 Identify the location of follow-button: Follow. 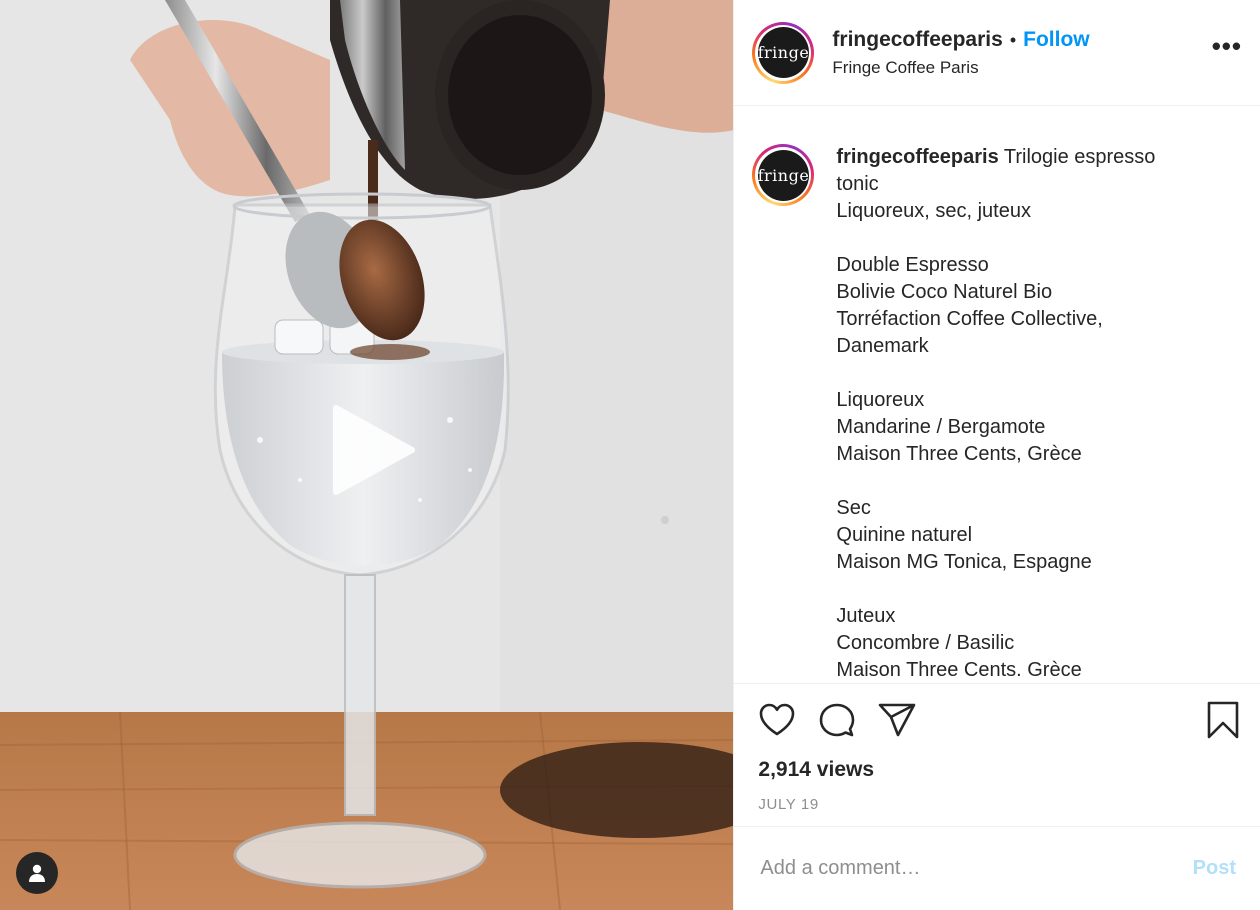
(1056, 40).